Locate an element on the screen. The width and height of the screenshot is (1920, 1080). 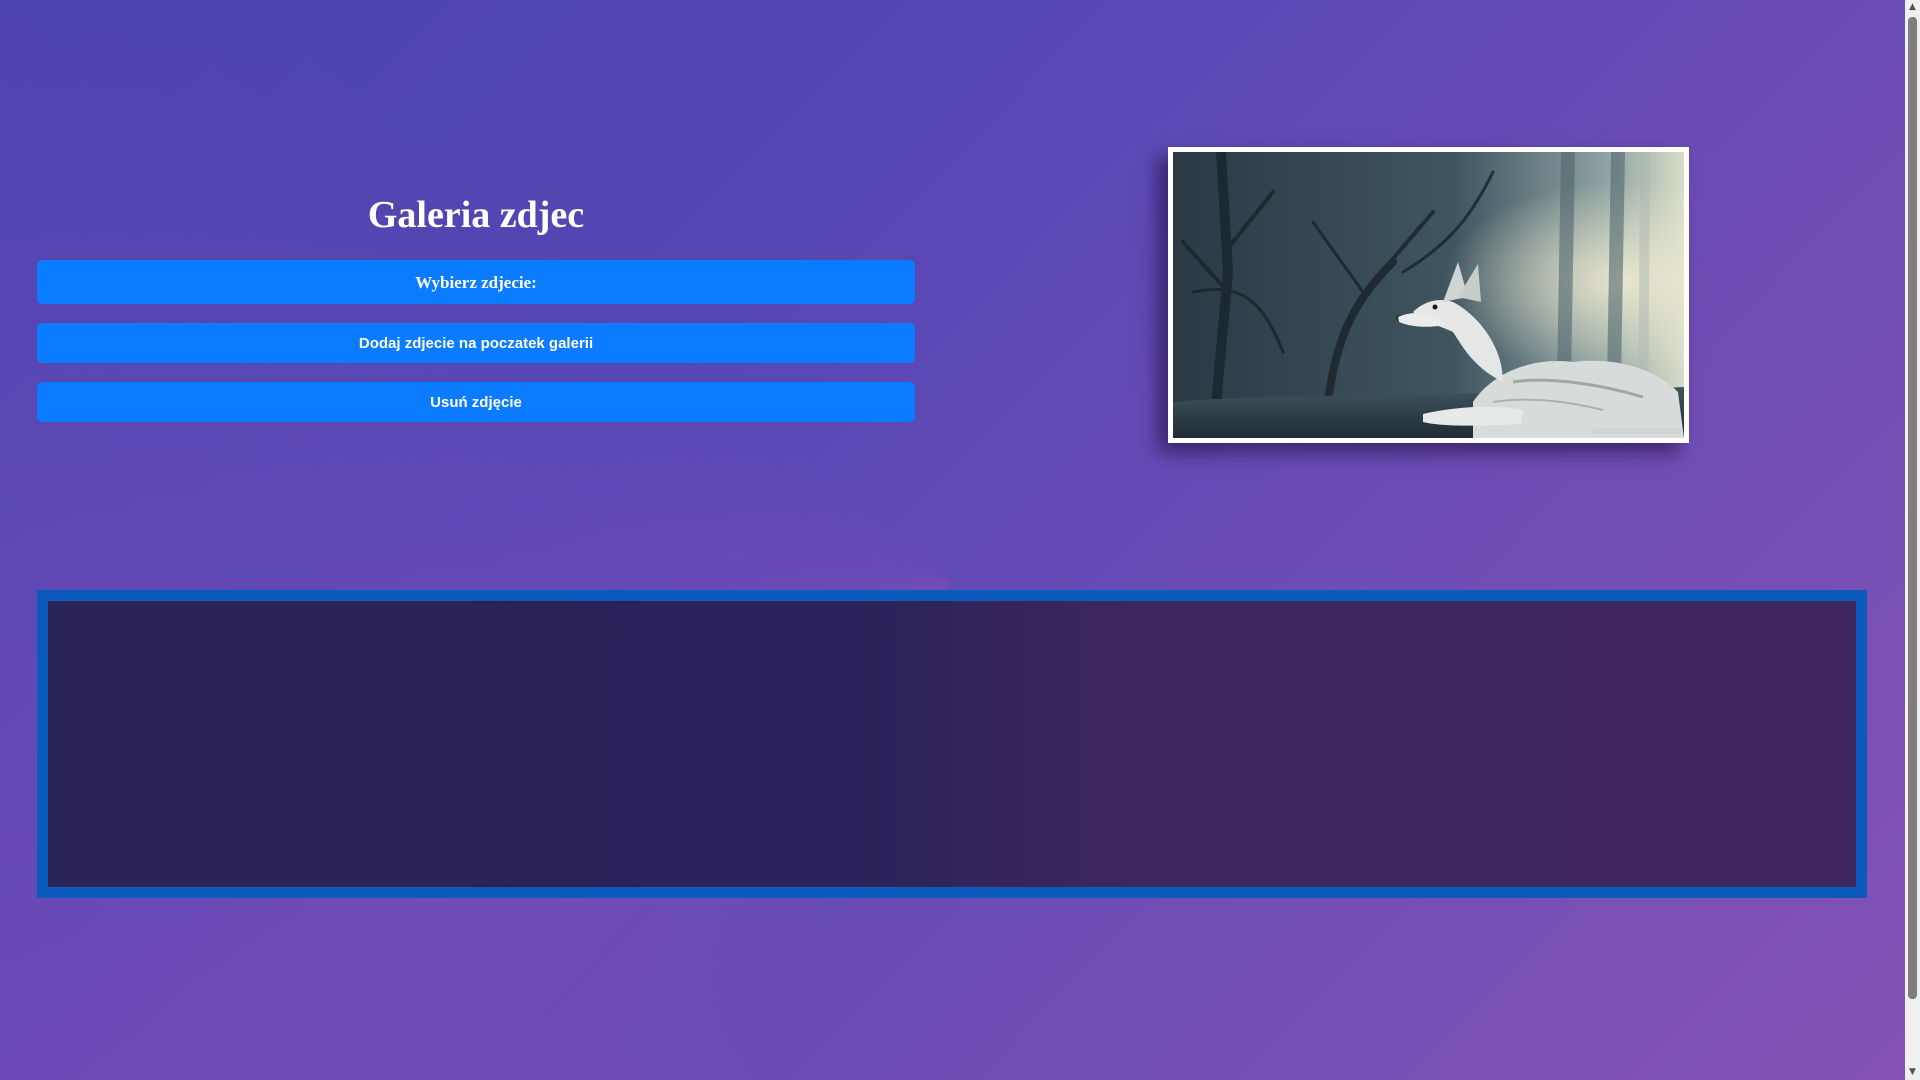
wolf-photo is located at coordinates (1428, 295).